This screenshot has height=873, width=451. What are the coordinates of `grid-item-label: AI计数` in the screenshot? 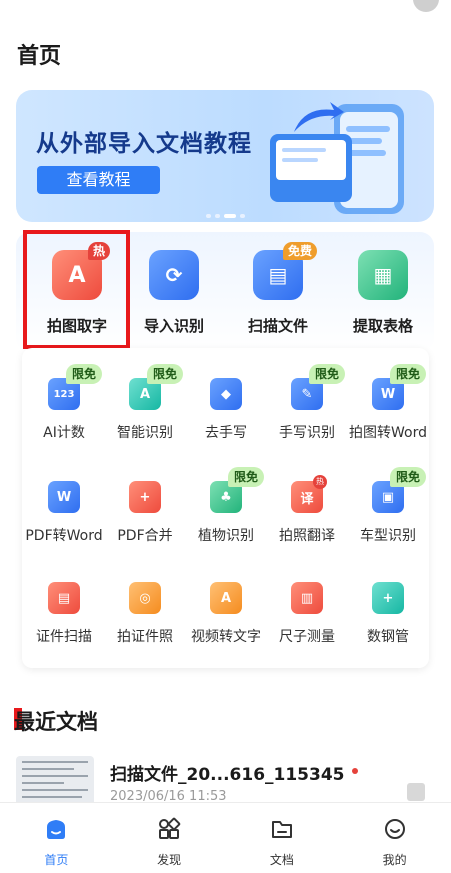 It's located at (64, 433).